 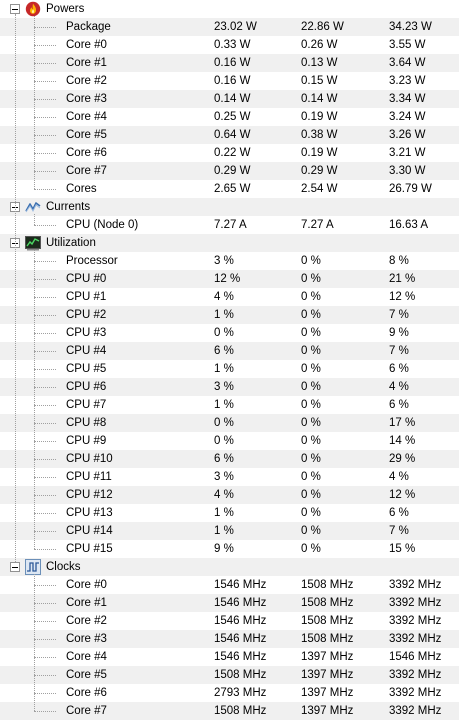 What do you see at coordinates (229, 459) in the screenshot?
I see `sensor-row: CPU #10 6 % 0 % 29 %` at bounding box center [229, 459].